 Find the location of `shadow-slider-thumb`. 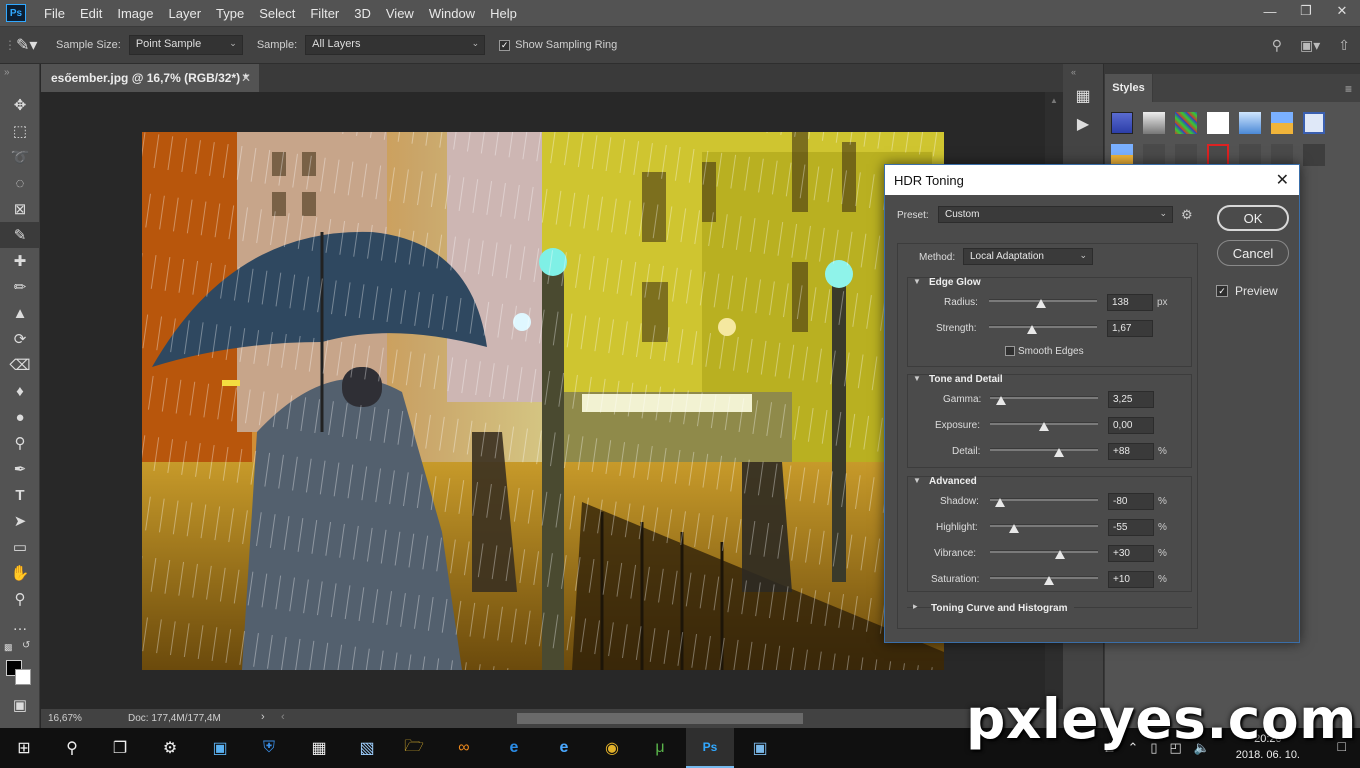

shadow-slider-thumb is located at coordinates (1000, 502).